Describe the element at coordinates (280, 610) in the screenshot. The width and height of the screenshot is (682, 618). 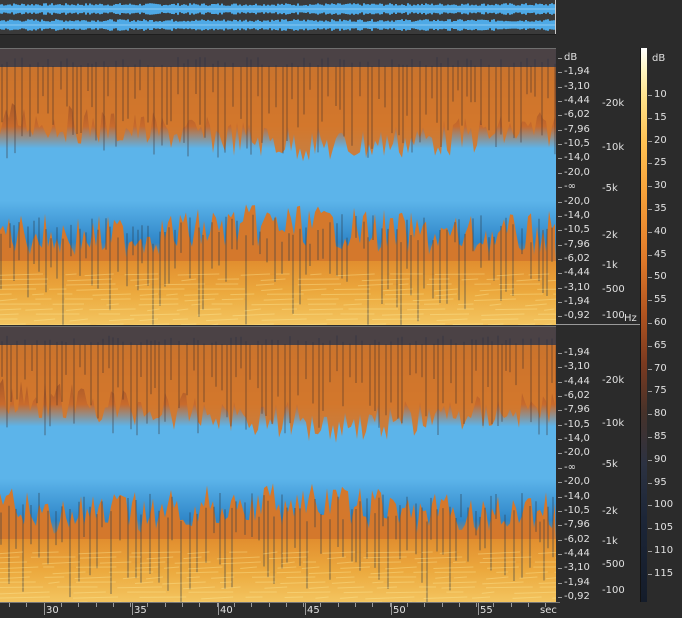
I see `time-ruler: 30 35 40 45 50 55 sec` at that location.